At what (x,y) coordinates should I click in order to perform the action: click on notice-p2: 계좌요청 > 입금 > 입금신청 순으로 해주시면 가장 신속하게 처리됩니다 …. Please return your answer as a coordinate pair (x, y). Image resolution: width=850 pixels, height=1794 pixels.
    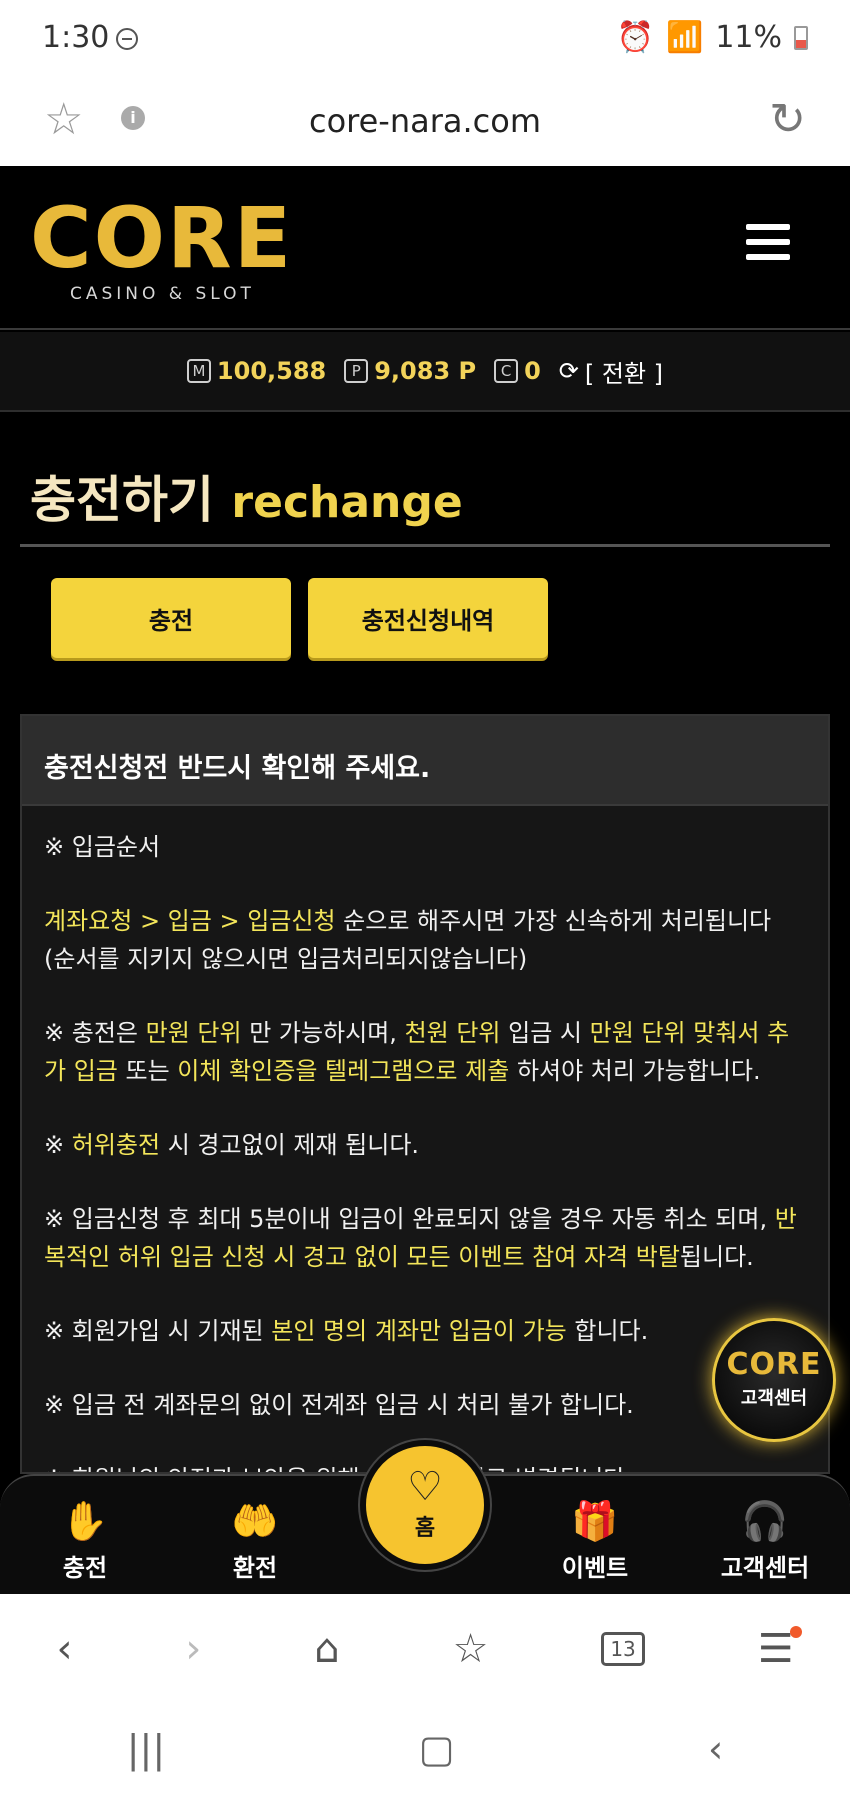
    Looking at the image, I should click on (408, 940).